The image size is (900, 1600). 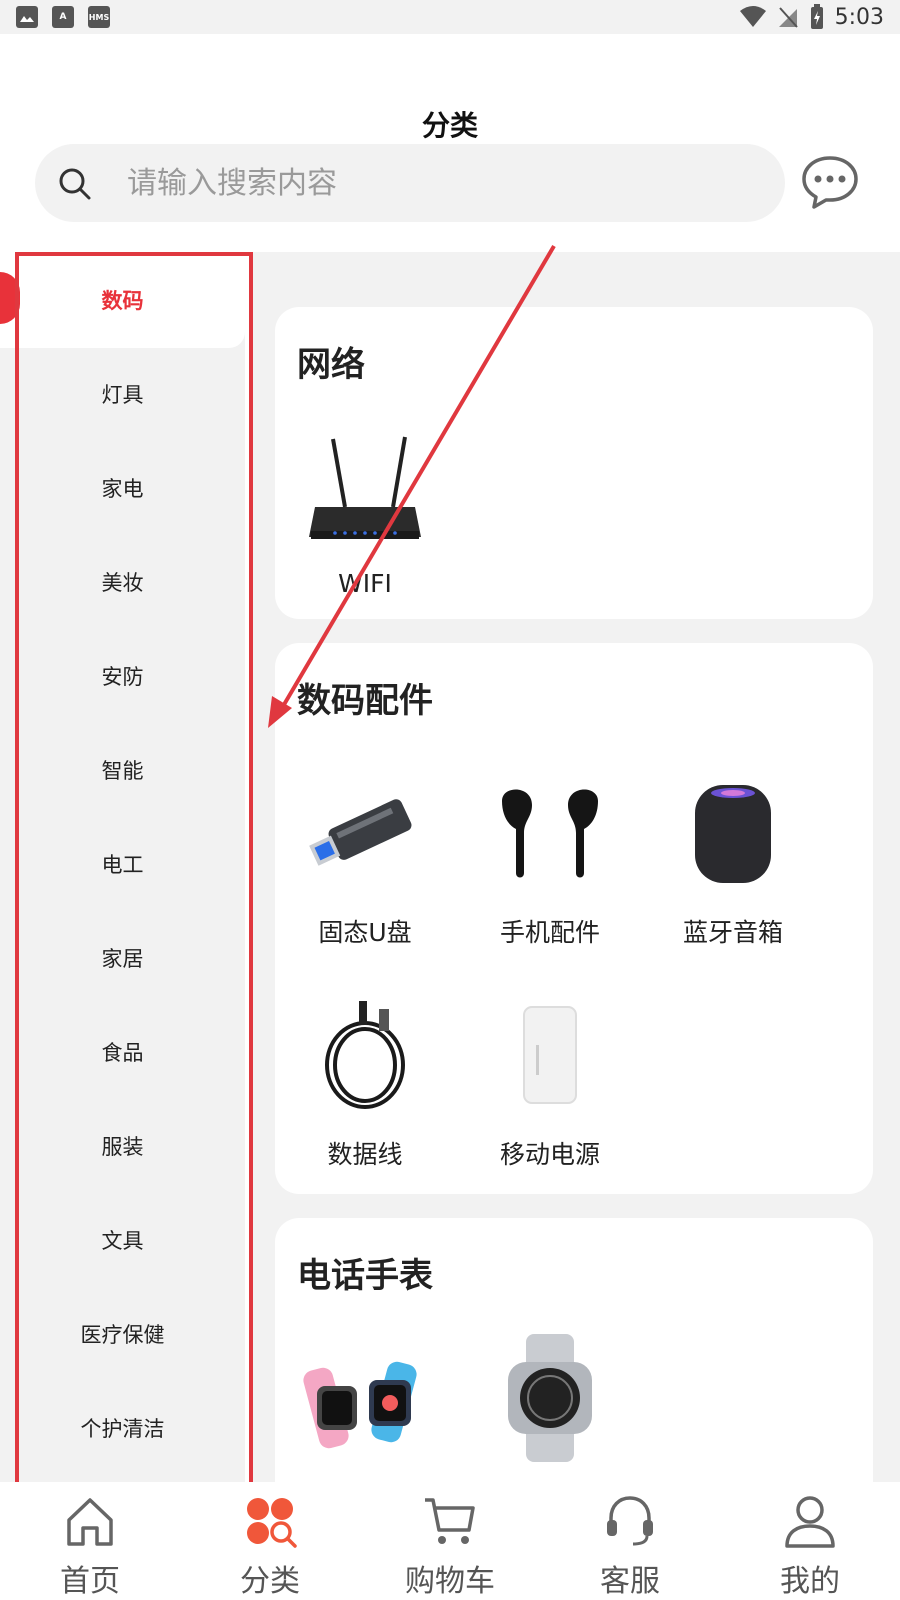 I want to click on nav-label: 分类, so click(x=270, y=1581).